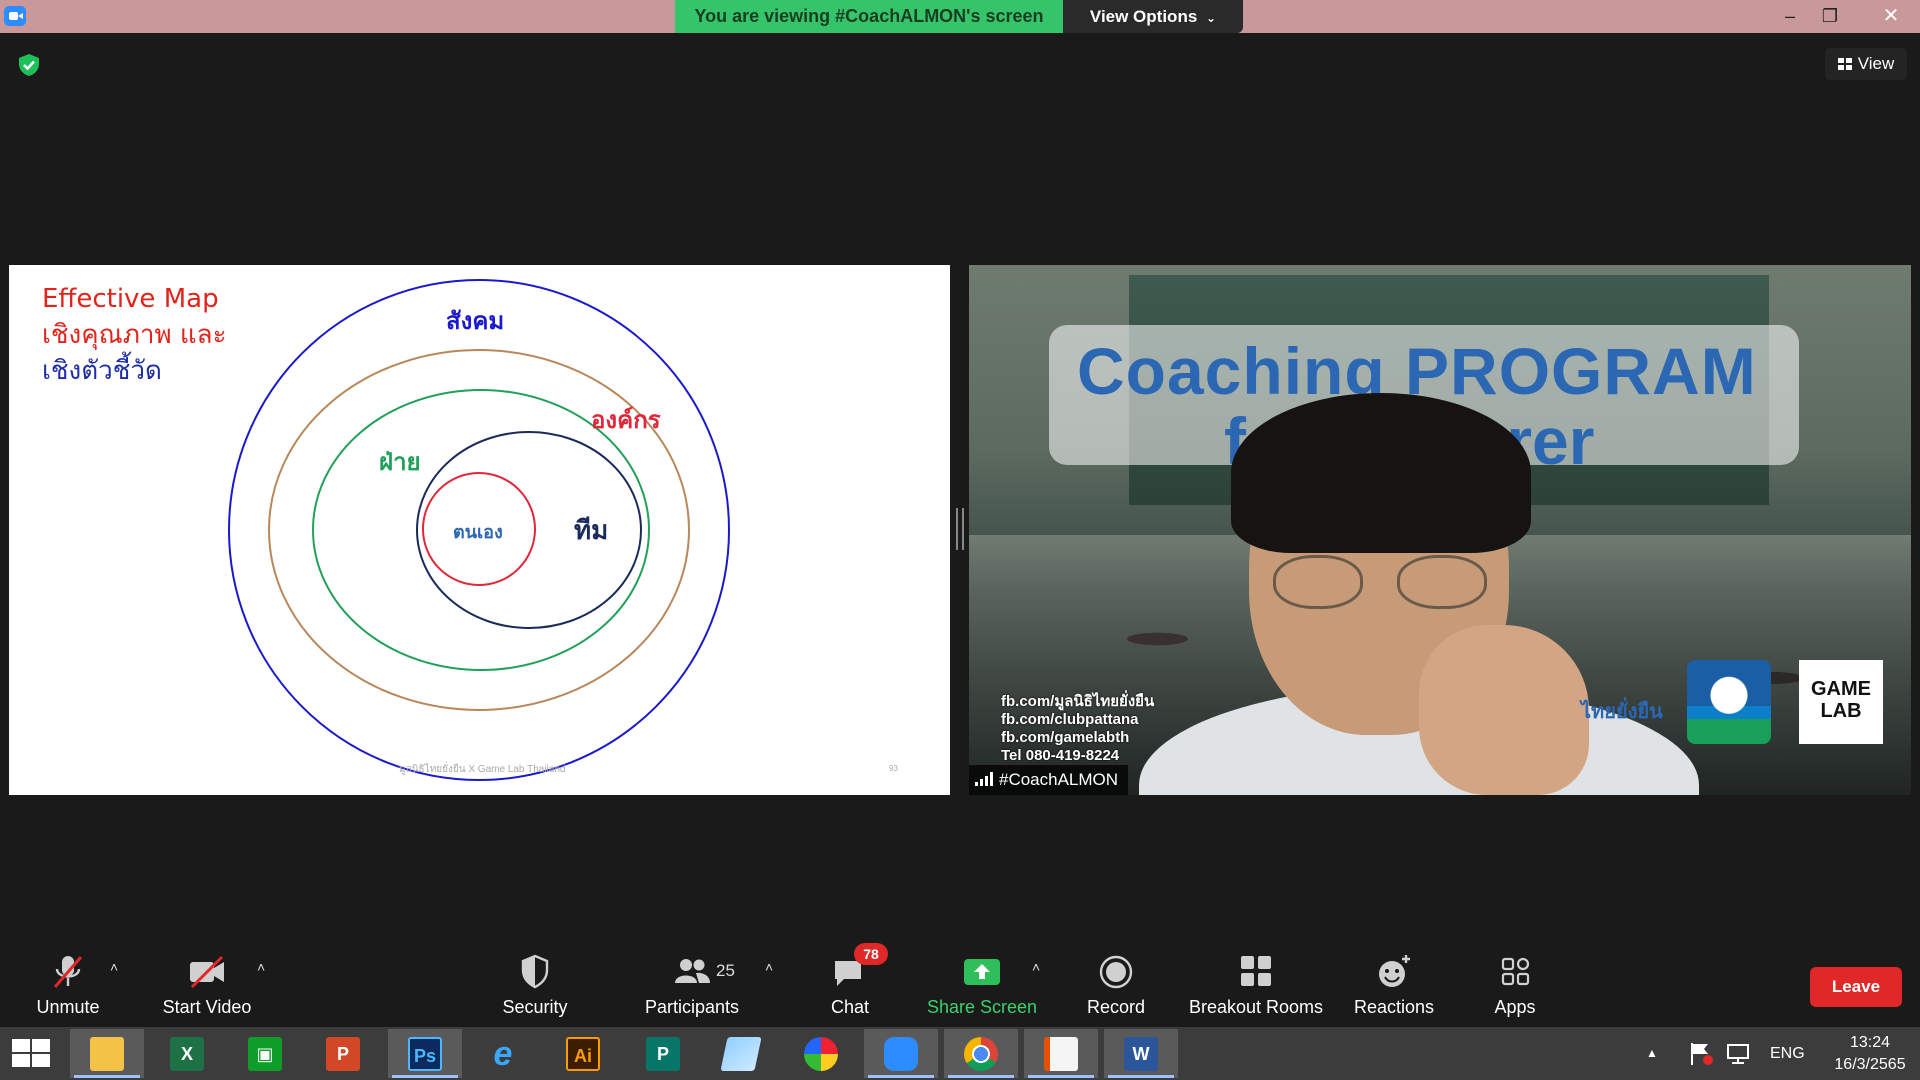 This screenshot has width=1920, height=1080. What do you see at coordinates (207, 1007) in the screenshot?
I see `start-video-label: Start Video` at bounding box center [207, 1007].